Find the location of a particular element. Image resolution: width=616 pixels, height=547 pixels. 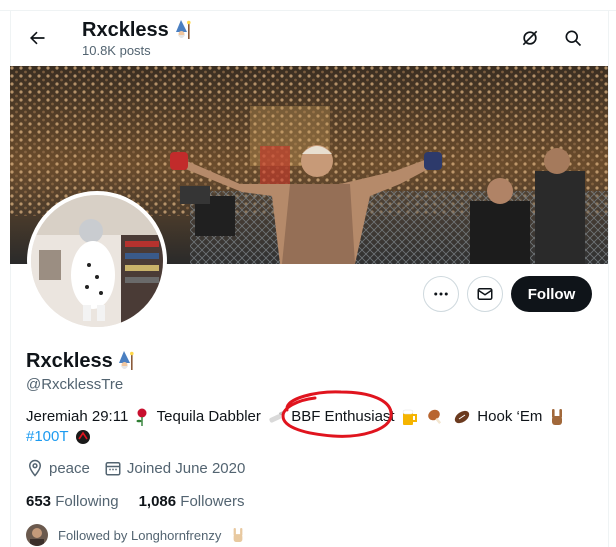

location-text: peace is located at coordinates (69, 468).